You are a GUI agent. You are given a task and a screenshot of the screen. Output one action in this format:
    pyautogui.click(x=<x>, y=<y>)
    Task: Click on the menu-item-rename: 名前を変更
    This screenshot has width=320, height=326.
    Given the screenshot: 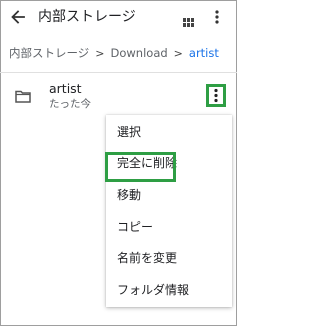 What is the action you would take?
    pyautogui.click(x=169, y=258)
    